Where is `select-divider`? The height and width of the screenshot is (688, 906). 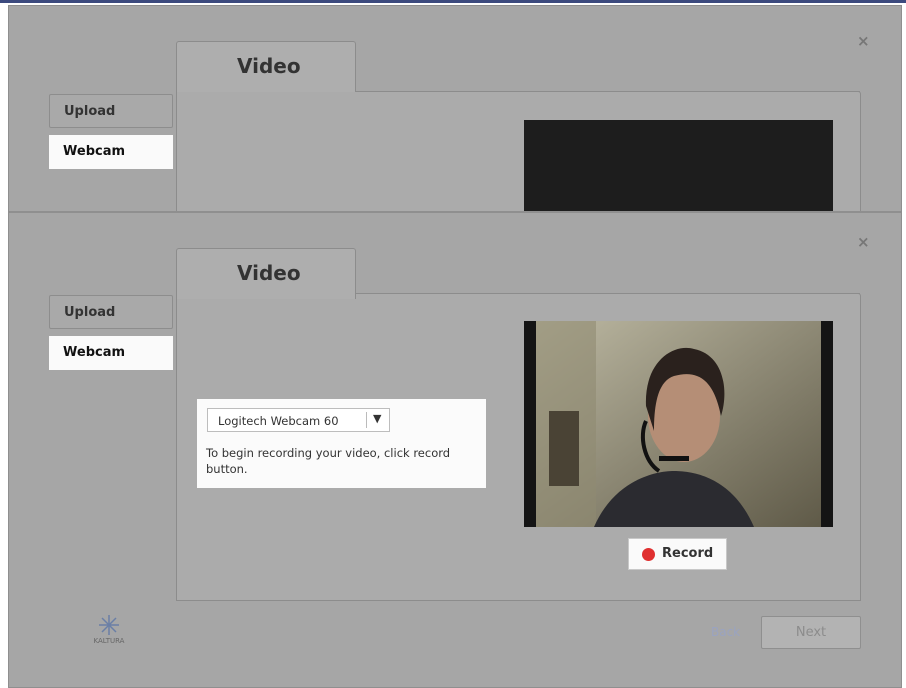 select-divider is located at coordinates (366, 420).